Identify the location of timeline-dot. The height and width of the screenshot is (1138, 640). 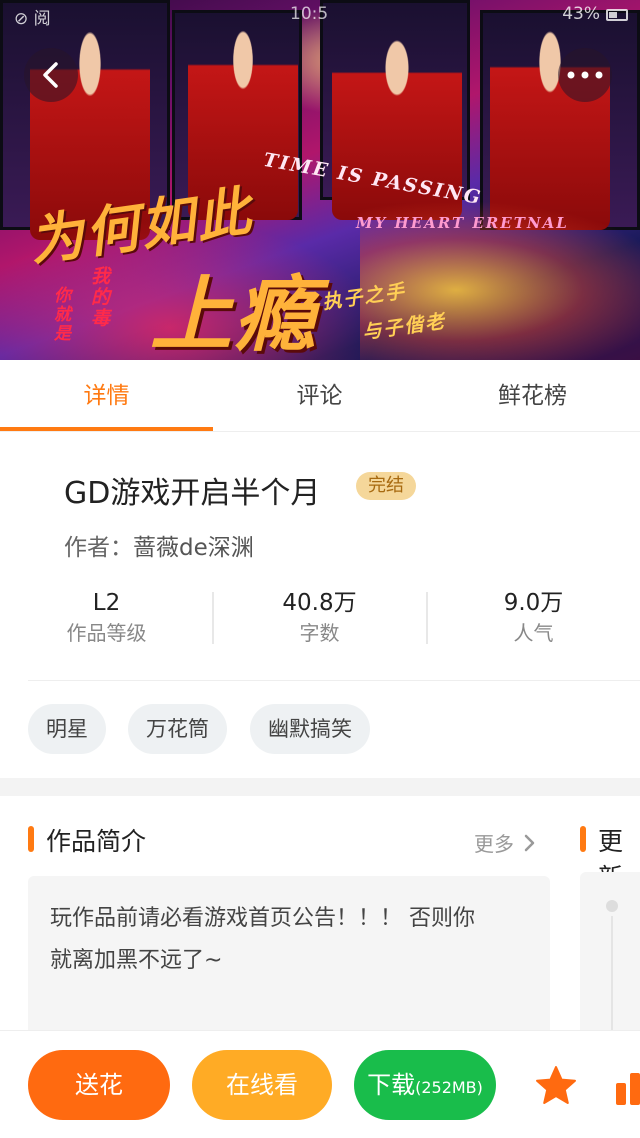
(612, 906).